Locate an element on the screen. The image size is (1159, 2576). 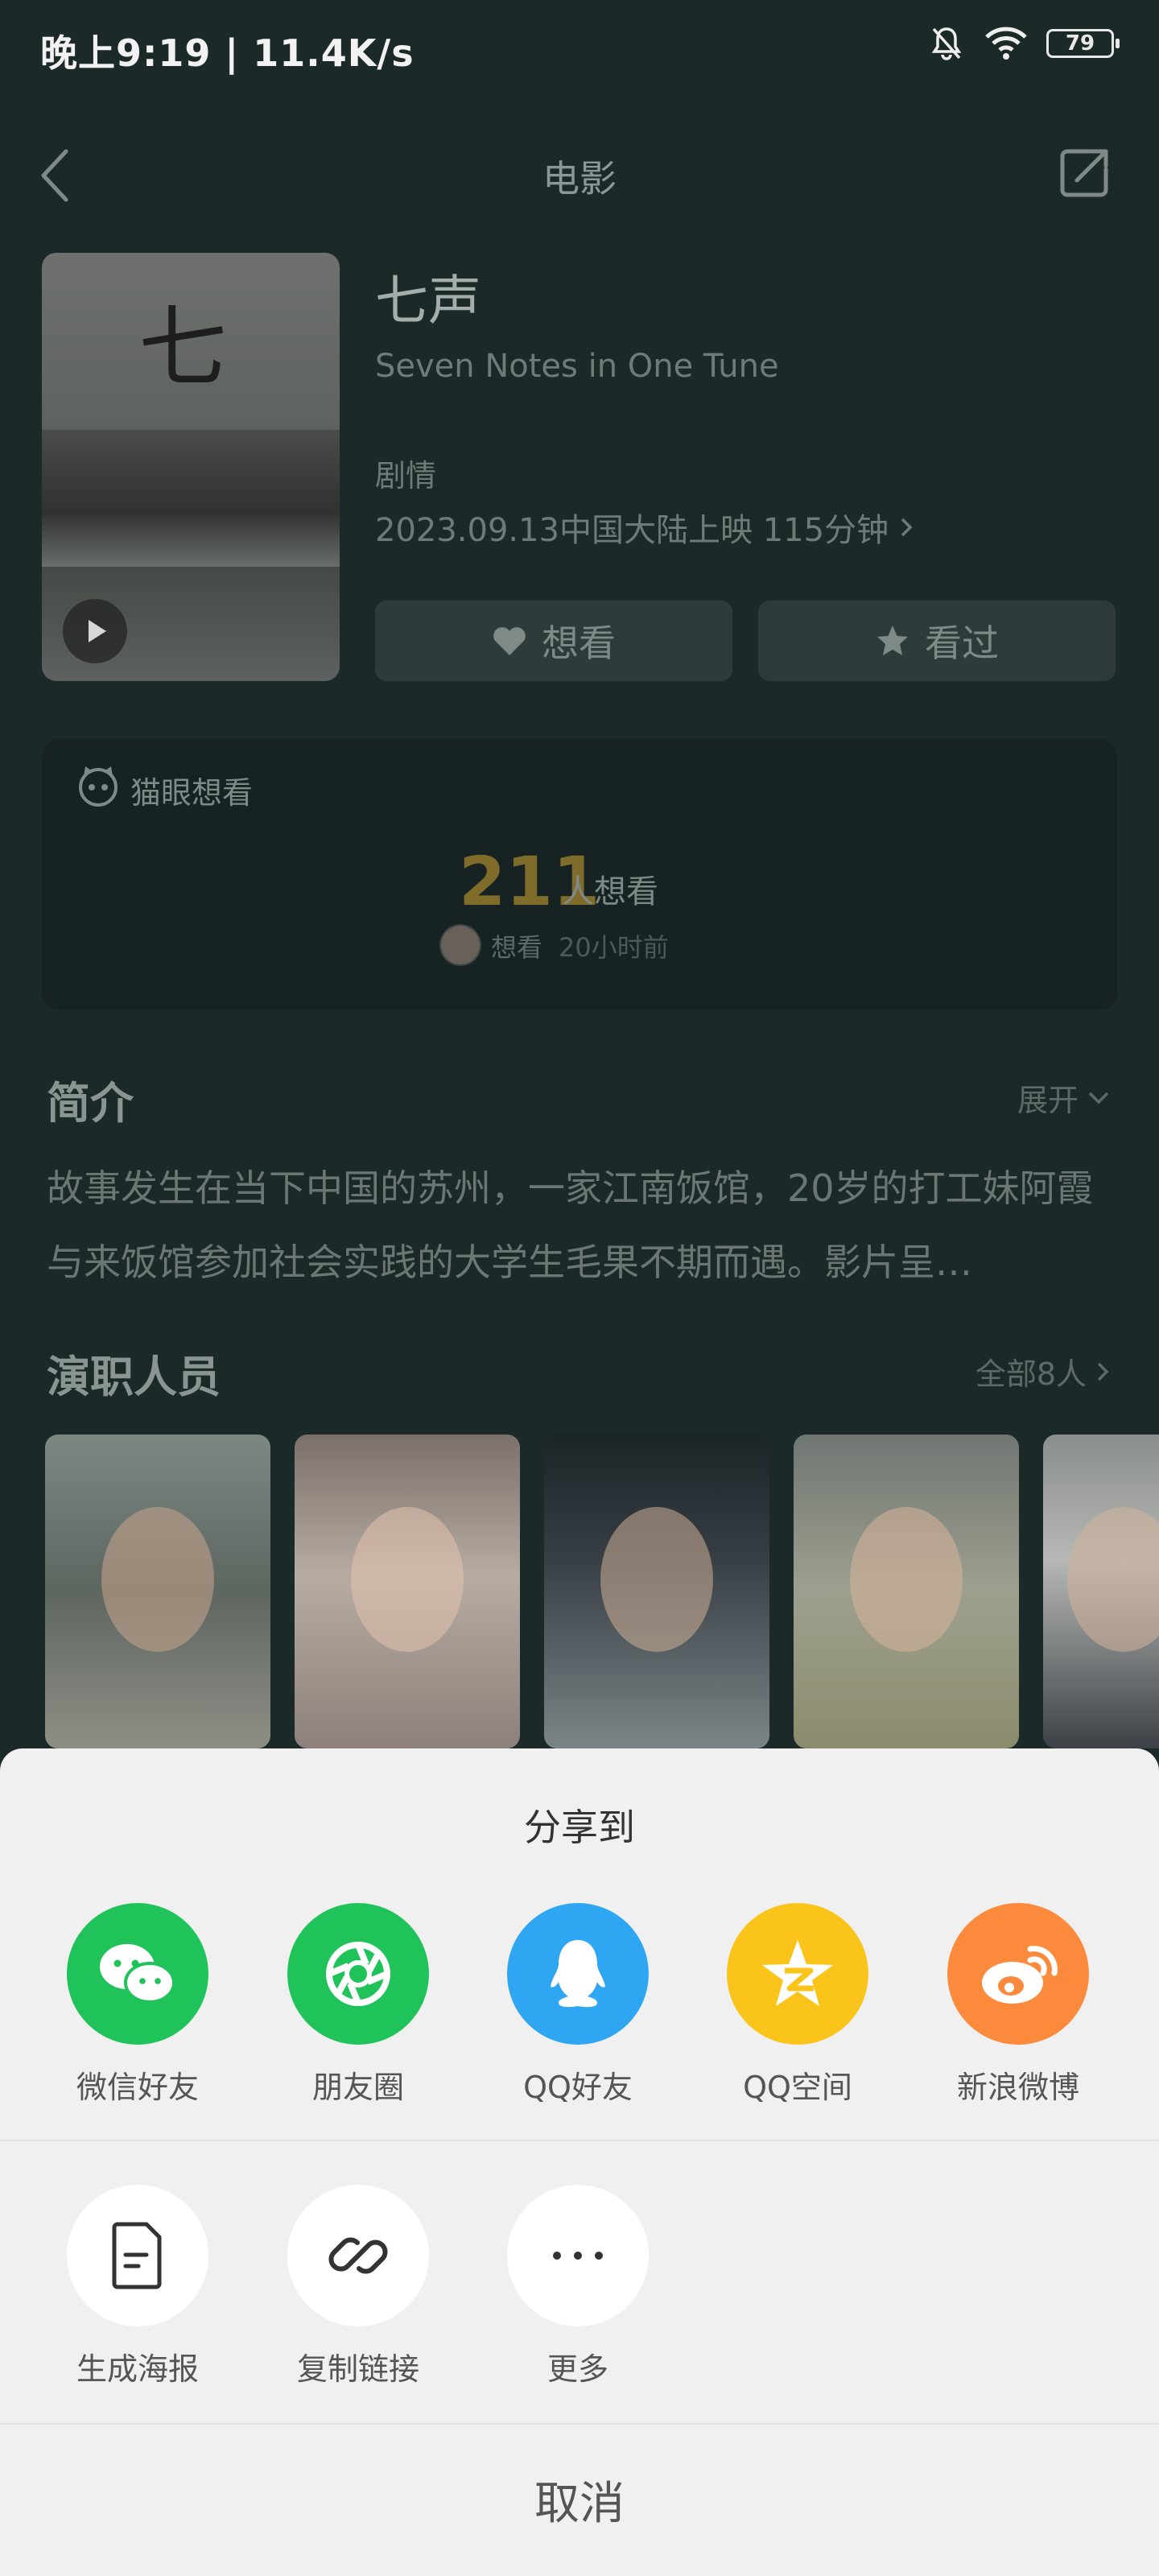
status-icons: 79 is located at coordinates (1023, 43).